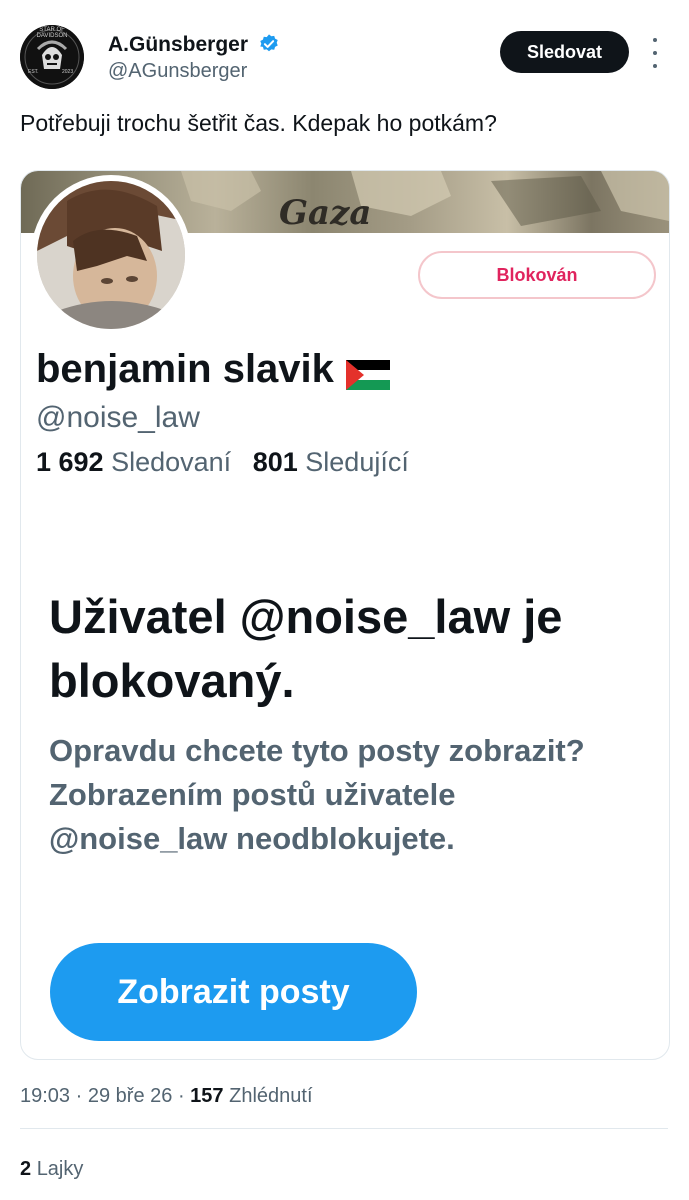 The image size is (689, 1200). Describe the element at coordinates (269, 44) in the screenshot. I see `verified-badge-icon` at that location.